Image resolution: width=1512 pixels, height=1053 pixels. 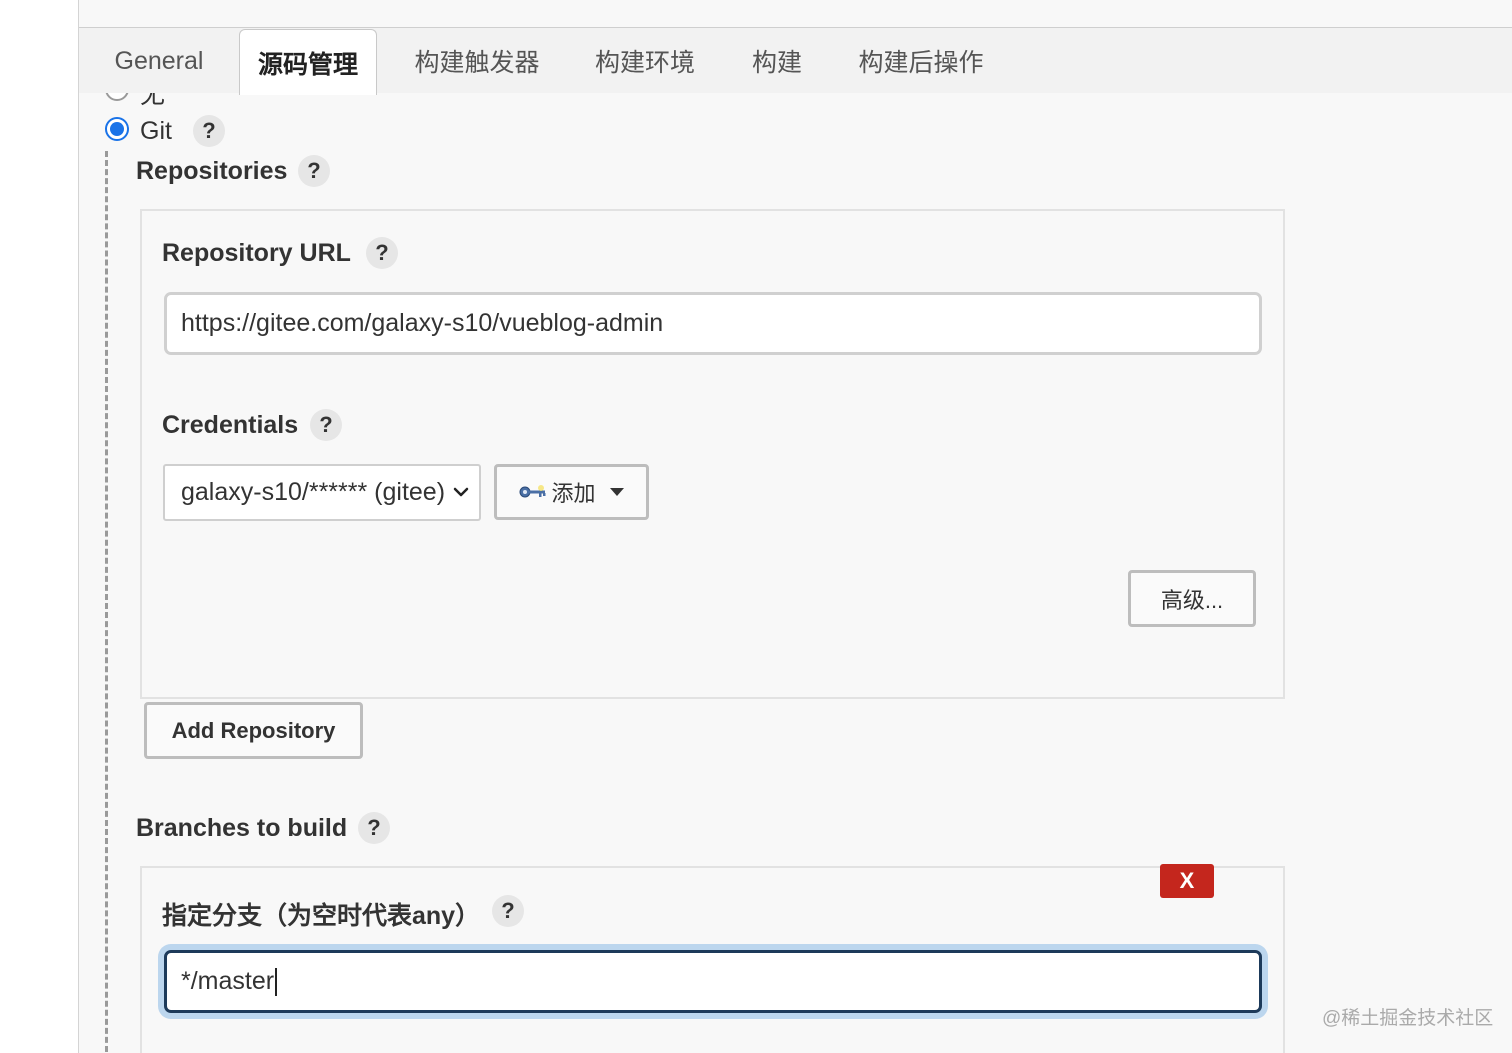 I want to click on delete-branch-button: X, so click(x=1187, y=881).